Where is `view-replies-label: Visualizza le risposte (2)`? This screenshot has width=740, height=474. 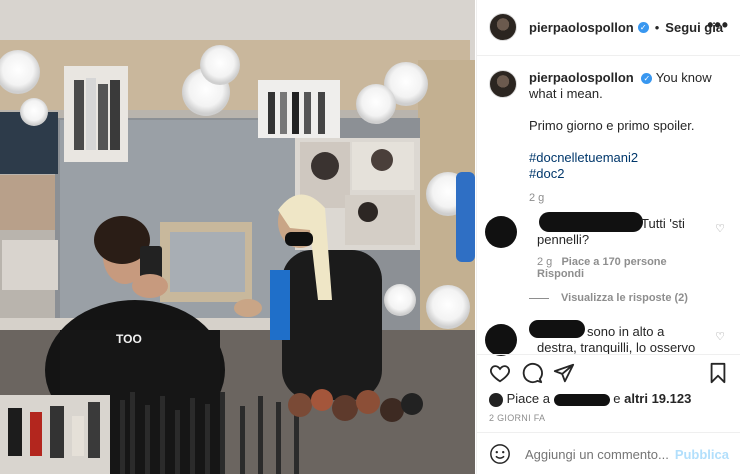
view-replies-label: Visualizza le risposte (2) is located at coordinates (624, 298).